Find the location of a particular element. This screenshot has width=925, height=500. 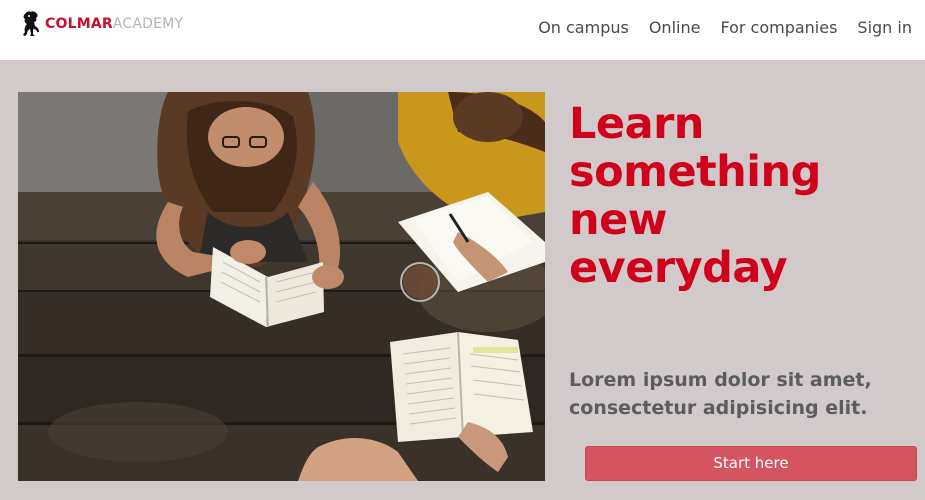

brand-name-light: ACADEMY is located at coordinates (148, 24).